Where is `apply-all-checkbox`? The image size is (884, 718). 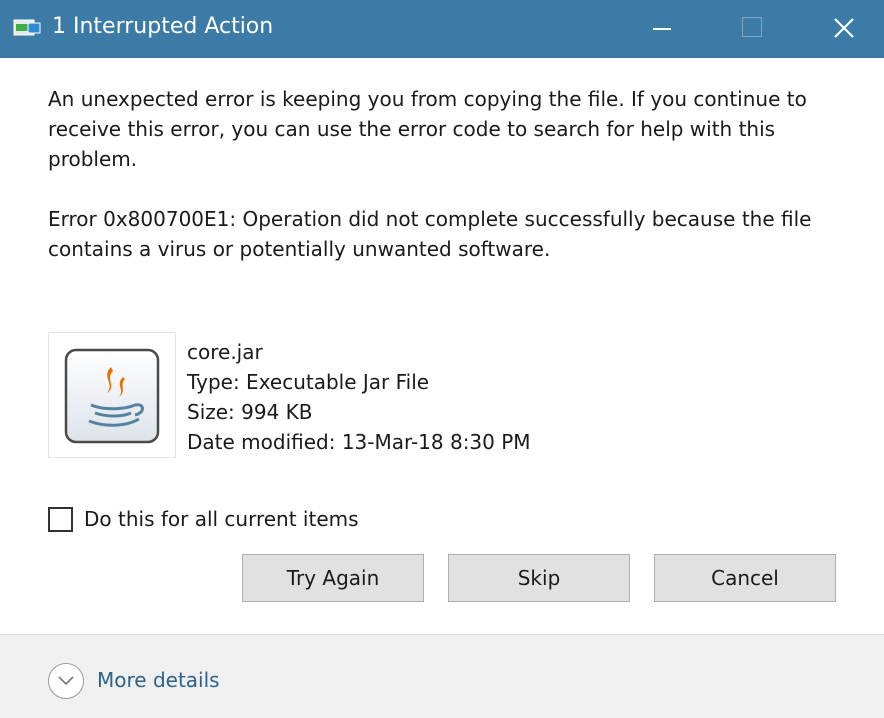
apply-all-checkbox is located at coordinates (60, 519).